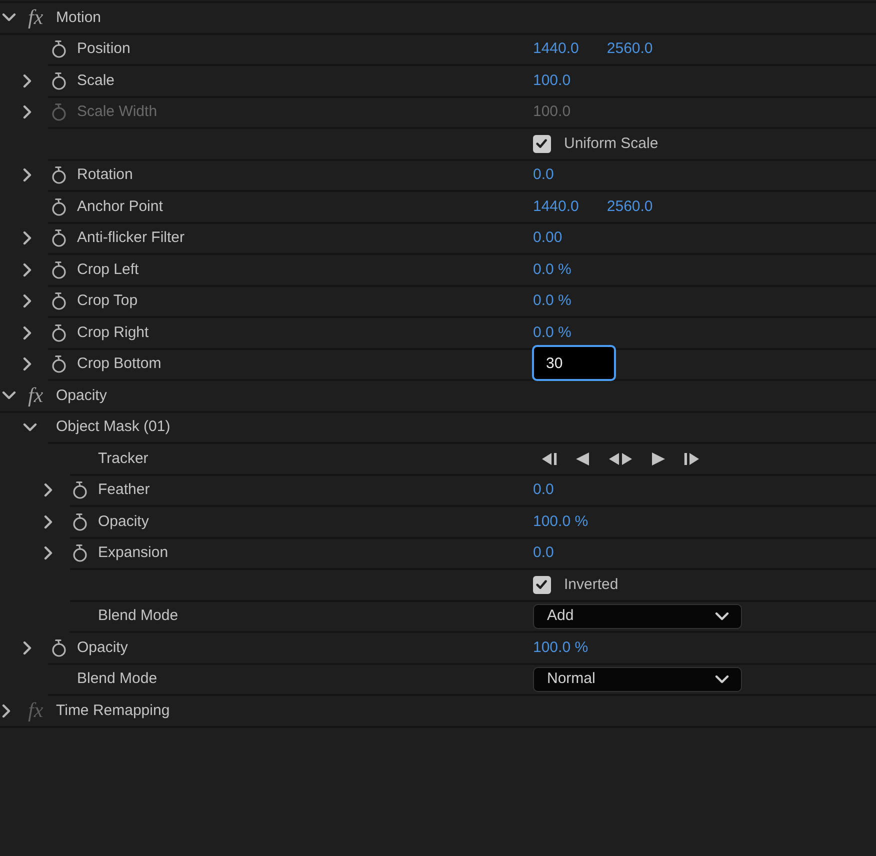 The width and height of the screenshot is (876, 856). Describe the element at coordinates (611, 144) in the screenshot. I see `checkbox-label: Uniform Scale` at that location.